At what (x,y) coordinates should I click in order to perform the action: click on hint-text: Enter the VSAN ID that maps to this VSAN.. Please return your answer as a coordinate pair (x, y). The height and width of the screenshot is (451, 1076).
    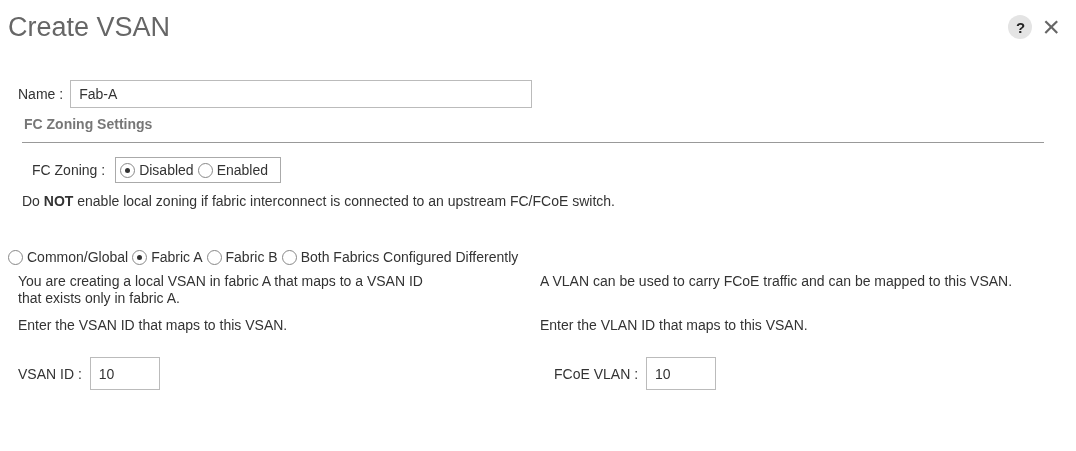
    Looking at the image, I should click on (153, 325).